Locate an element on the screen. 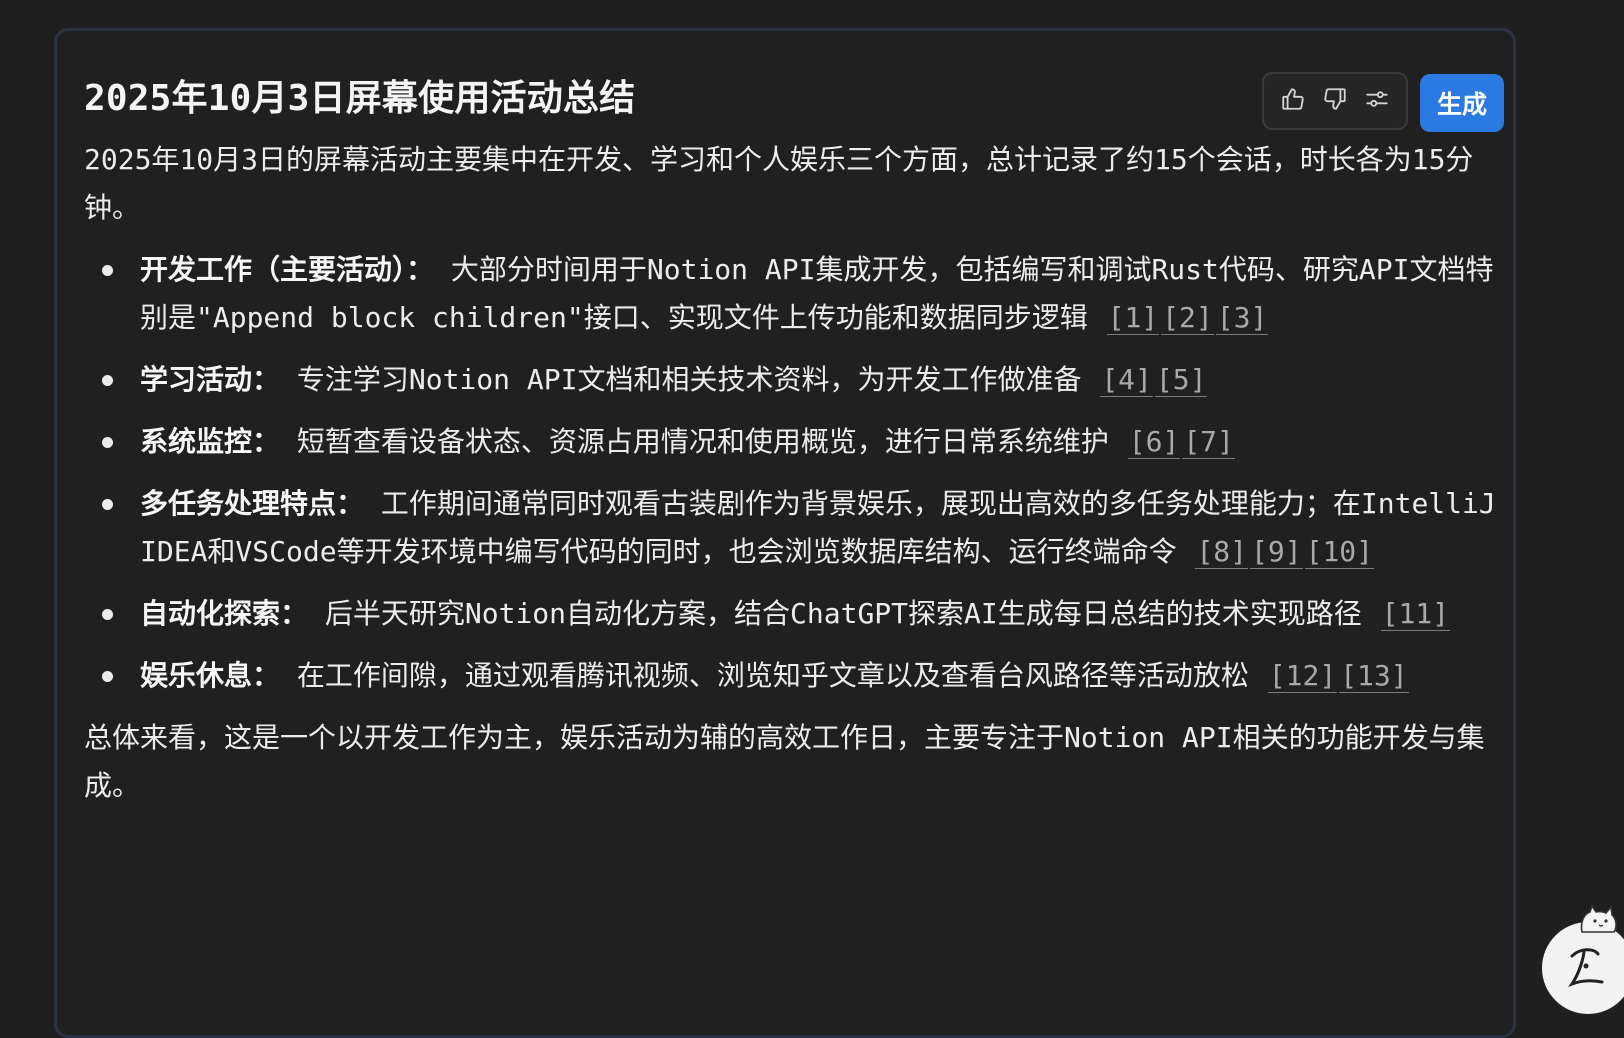  item-title: 多任务处理特点： is located at coordinates (252, 503).